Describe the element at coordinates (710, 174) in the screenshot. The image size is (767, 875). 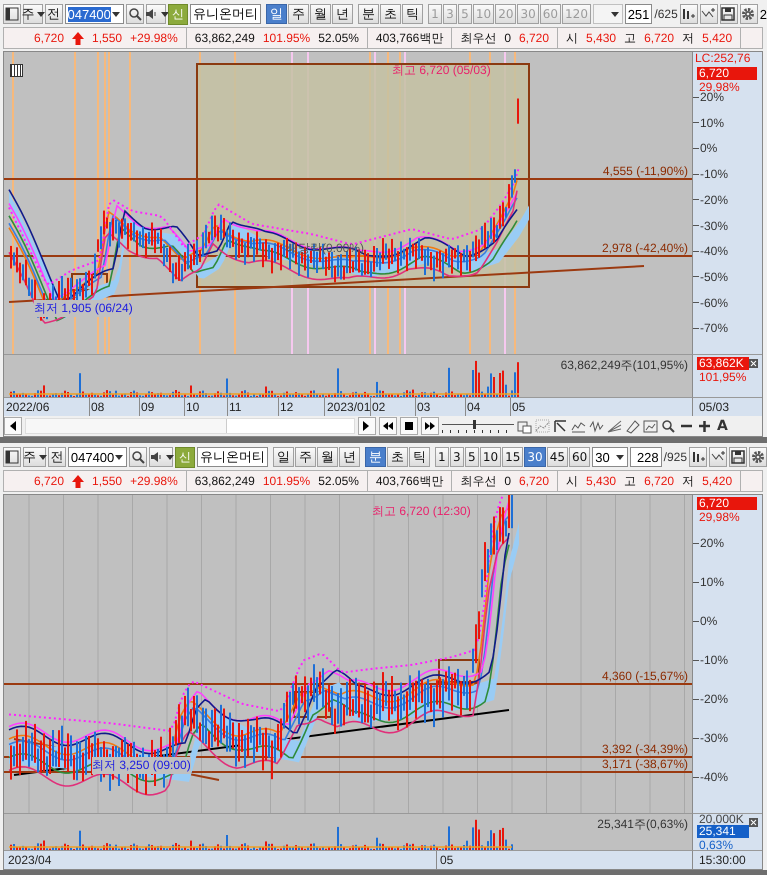
I see `axis-tick-label: -10%` at that location.